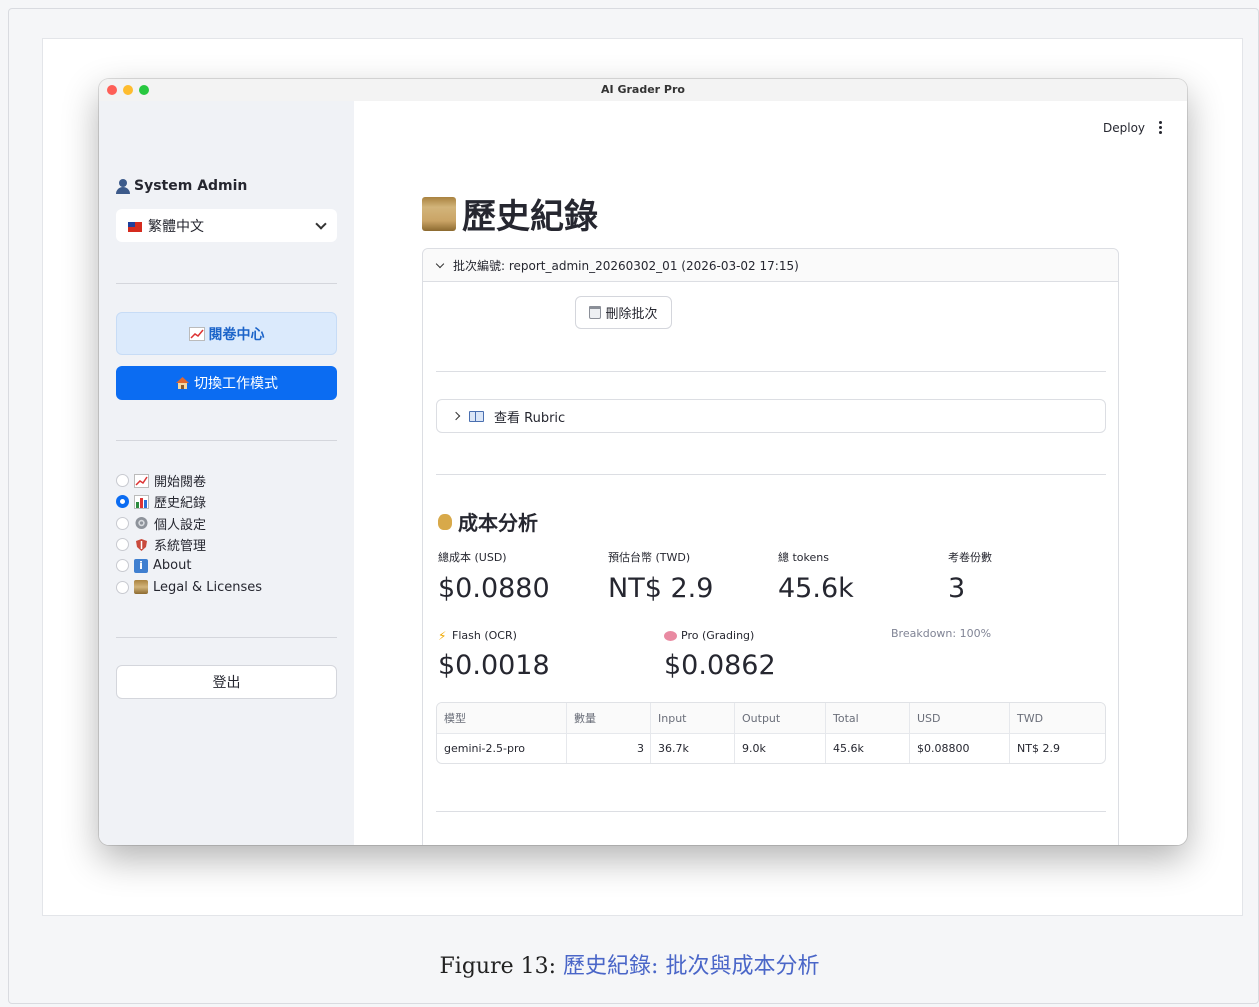 The image size is (1259, 1007). What do you see at coordinates (718, 635) in the screenshot?
I see `metric-label: Pro (Grading)` at bounding box center [718, 635].